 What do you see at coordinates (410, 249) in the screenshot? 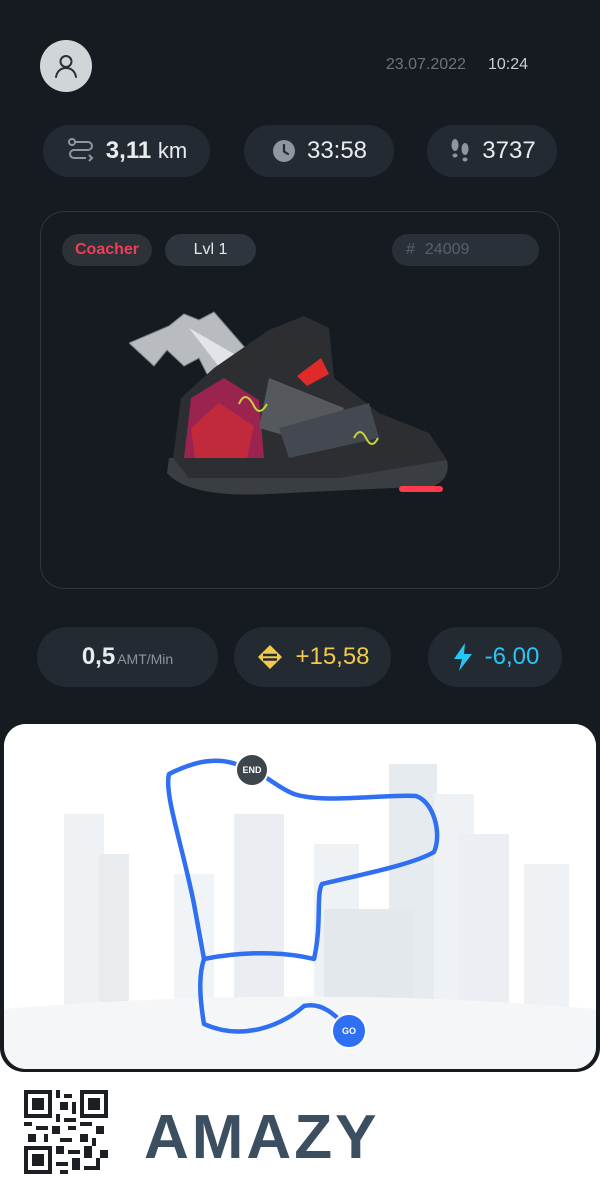
I see `hash-symbol: #` at bounding box center [410, 249].